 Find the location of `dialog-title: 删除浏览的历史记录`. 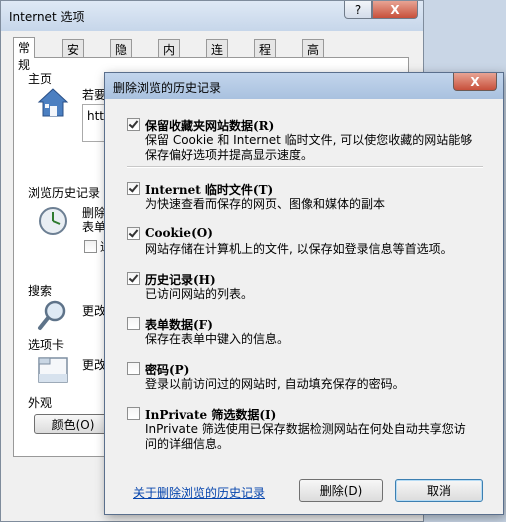

dialog-title: 删除浏览的历史记录 is located at coordinates (167, 88).